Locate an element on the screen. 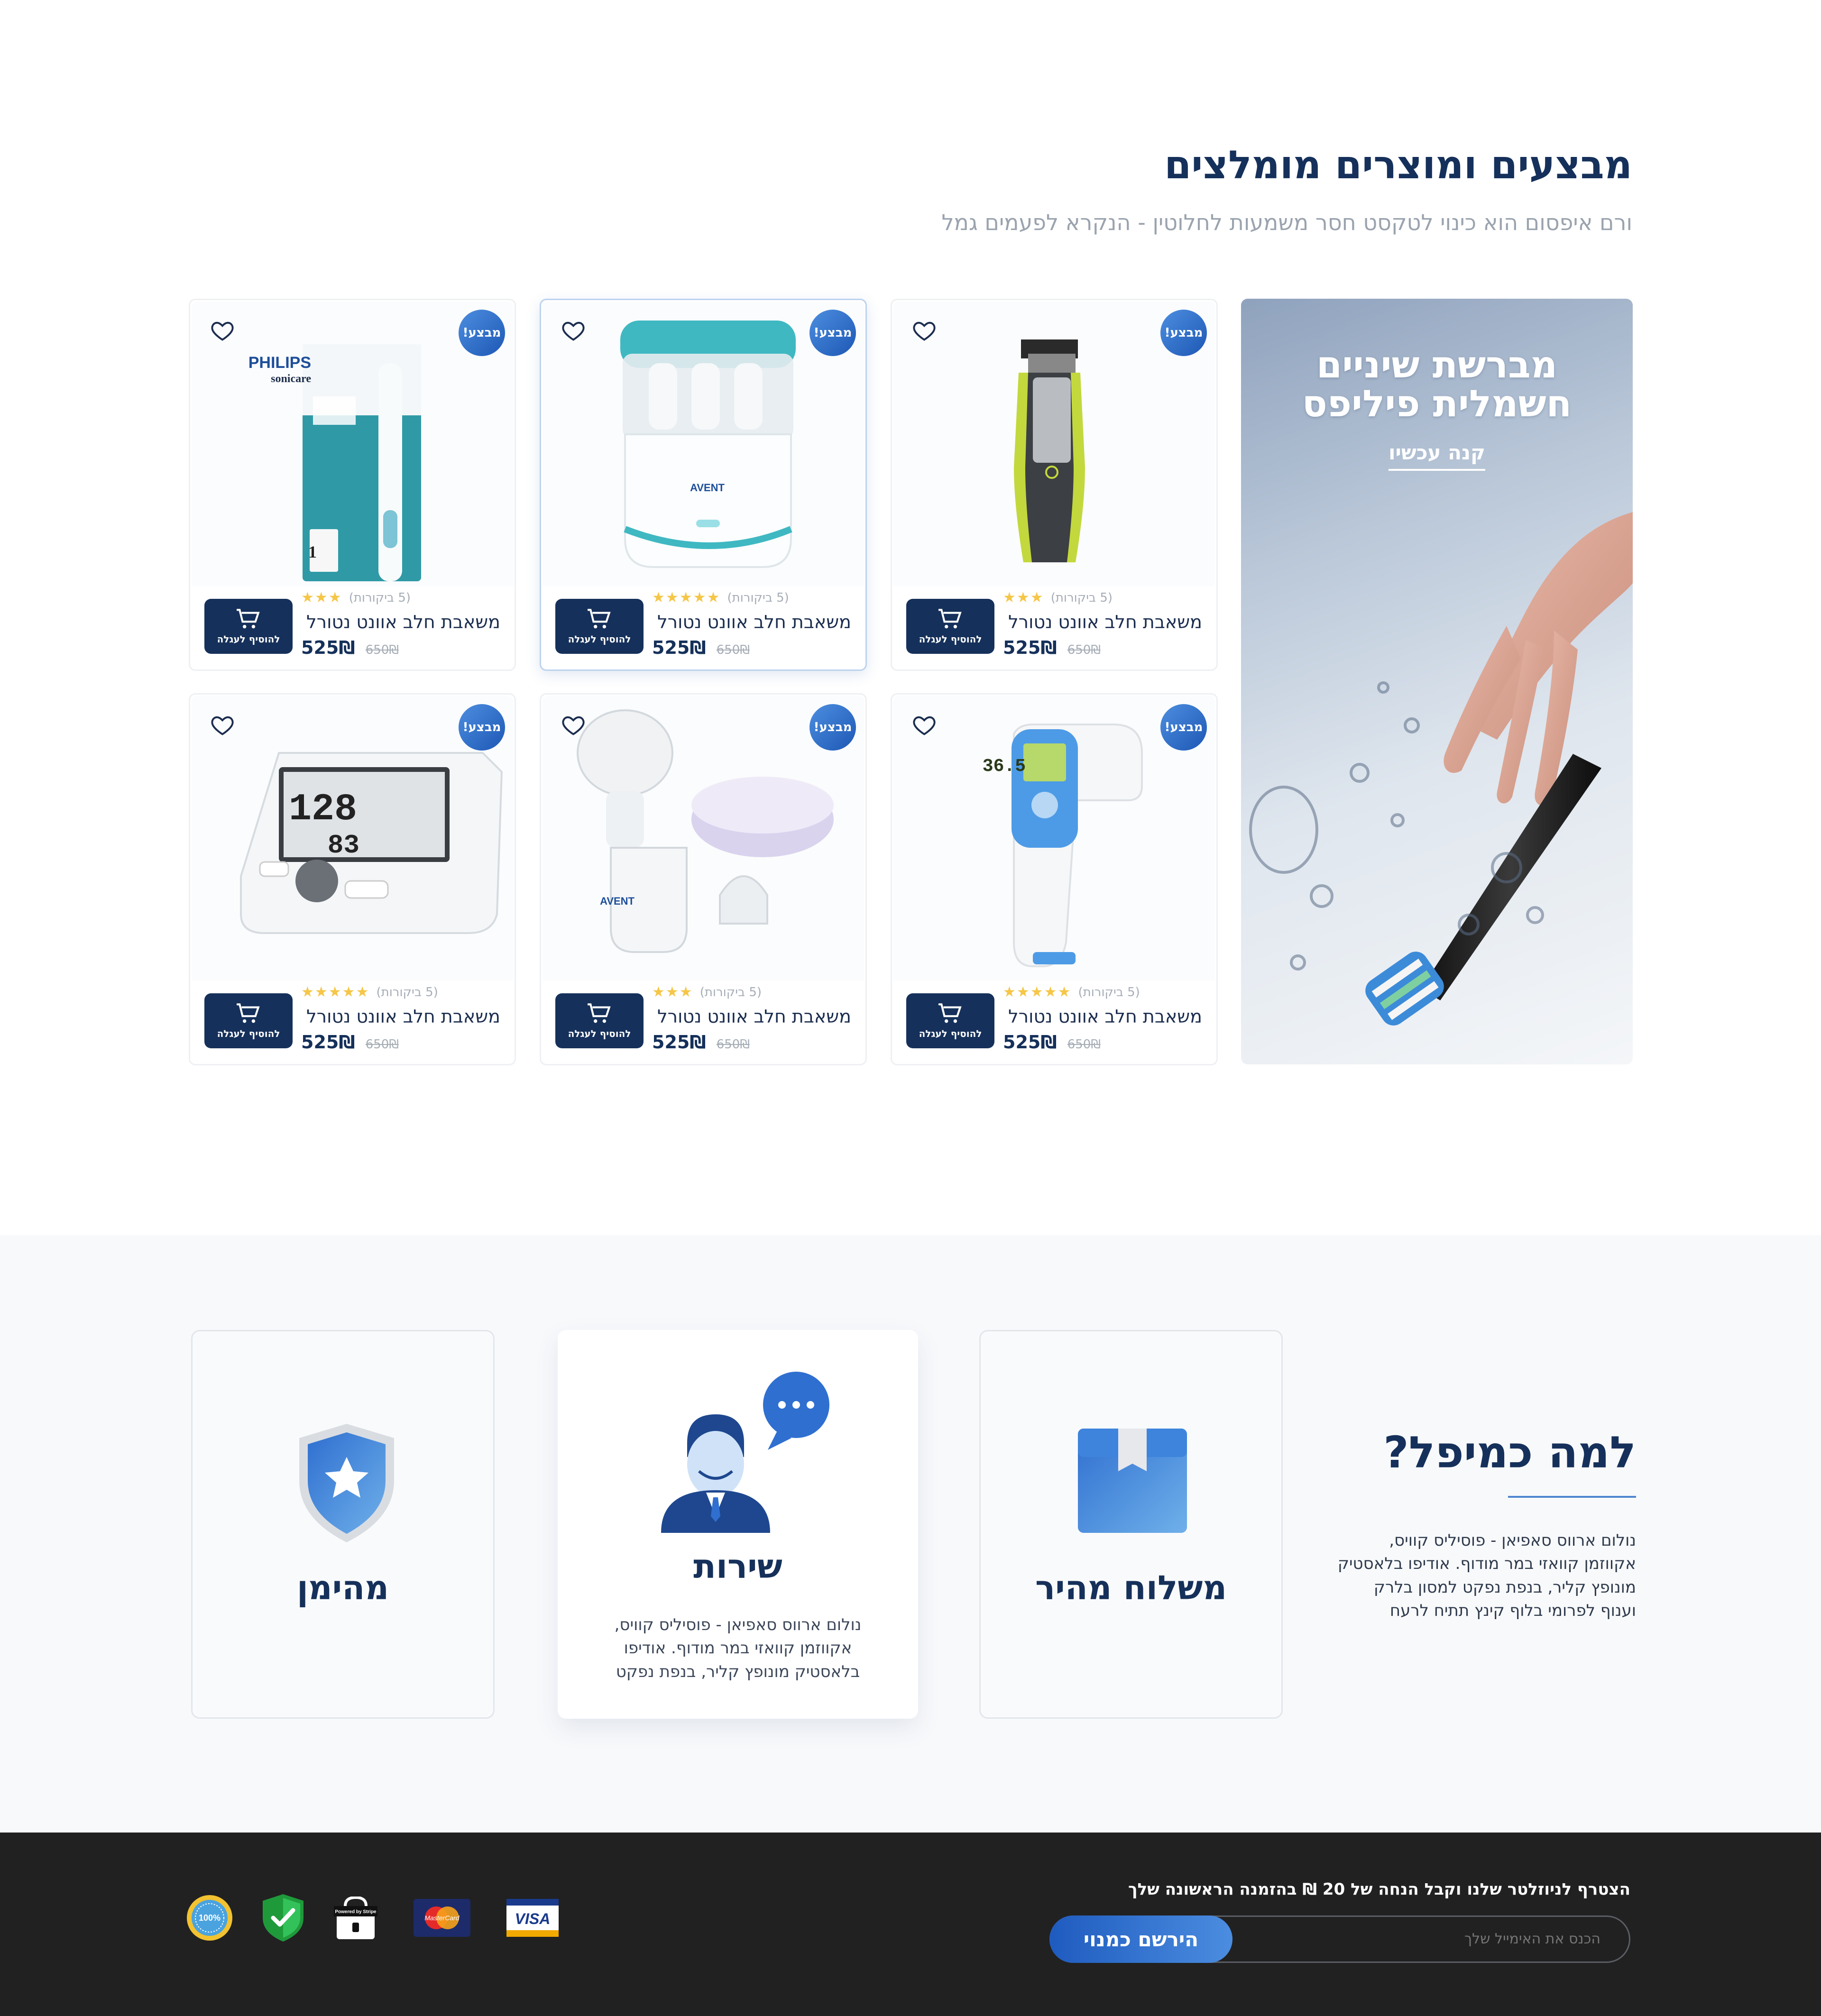 This screenshot has height=2016, width=1821. feature-title: מהימן is located at coordinates (342, 1587).